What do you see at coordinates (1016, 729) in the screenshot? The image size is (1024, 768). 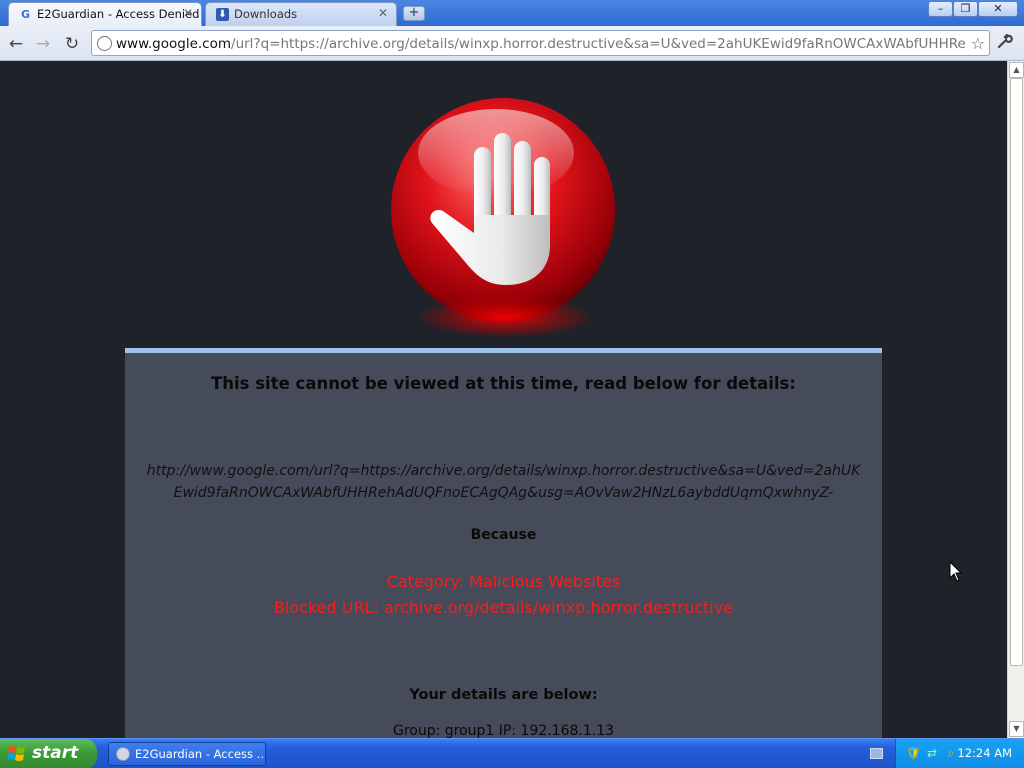 I see `scroll-down-arrow-icon: ▼` at bounding box center [1016, 729].